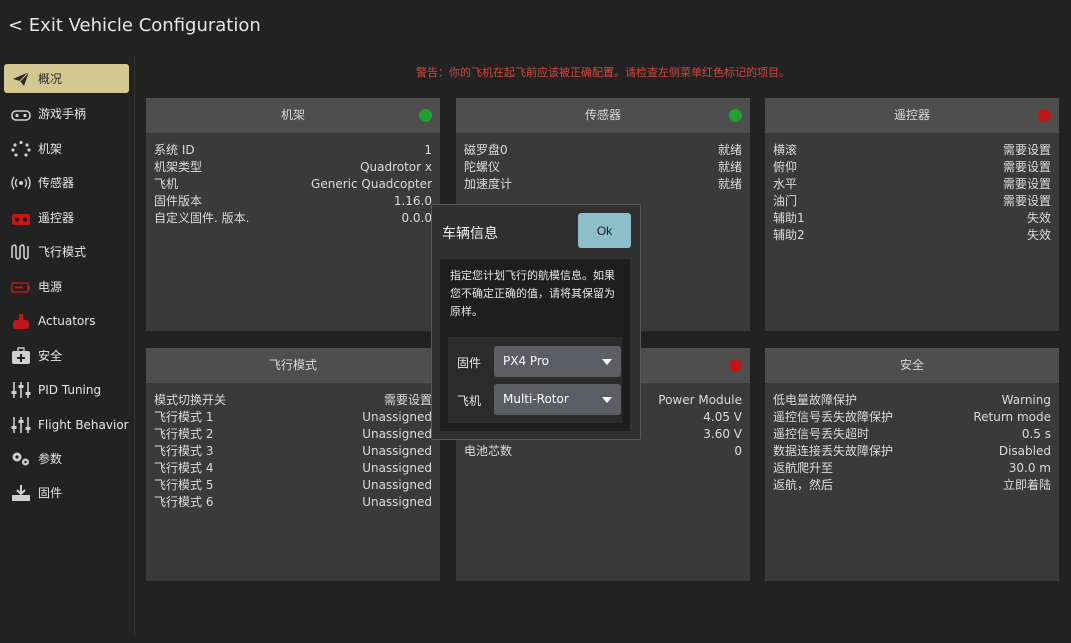 The width and height of the screenshot is (1071, 643). Describe the element at coordinates (735, 365) in the screenshot. I see `status-dot-red-icon` at that location.